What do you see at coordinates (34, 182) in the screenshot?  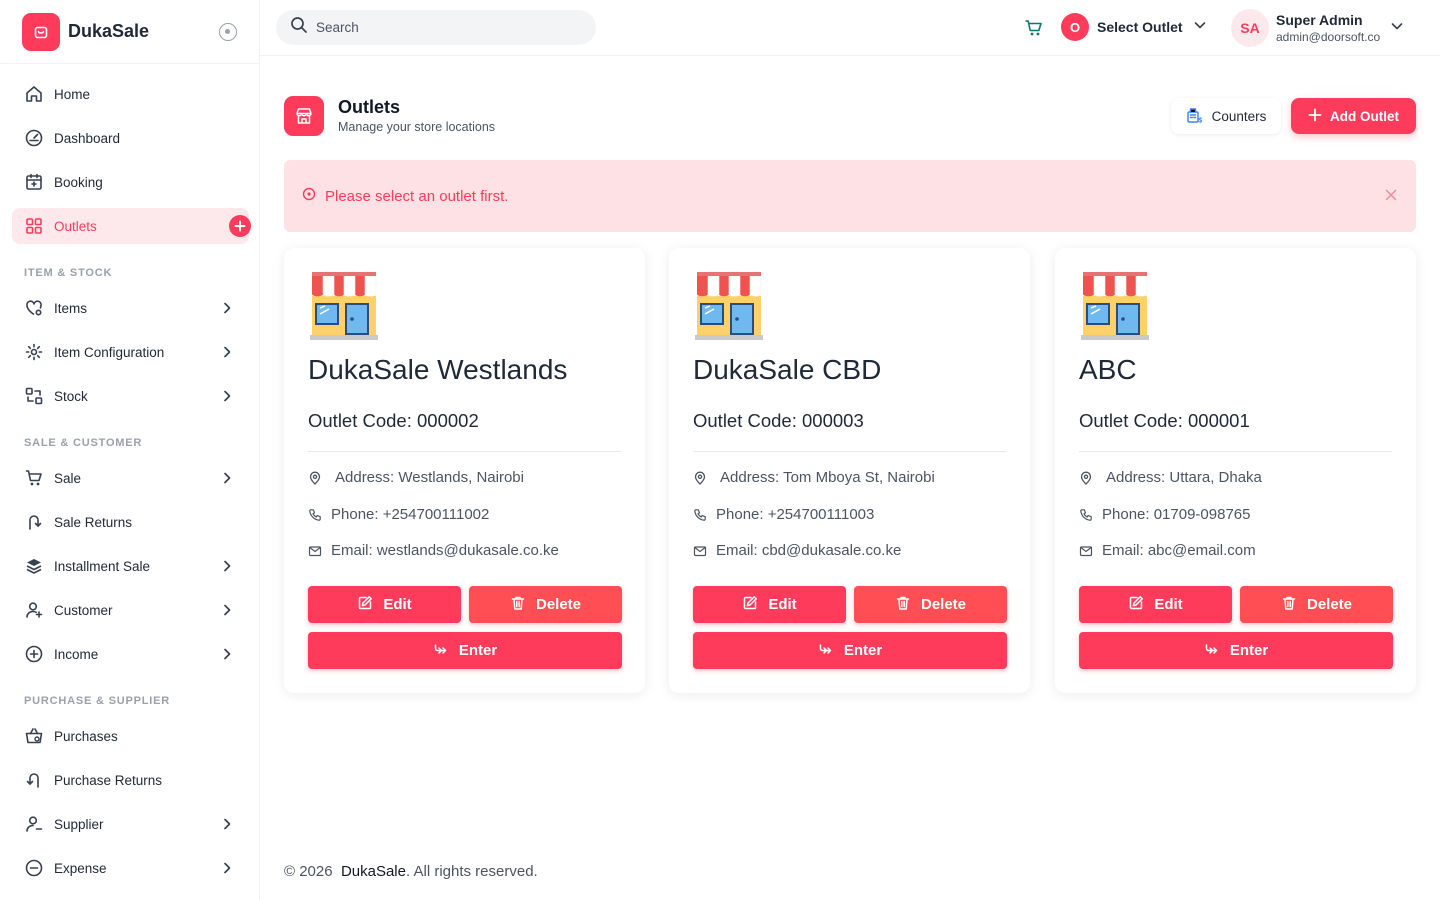 I see `calendar-icon` at bounding box center [34, 182].